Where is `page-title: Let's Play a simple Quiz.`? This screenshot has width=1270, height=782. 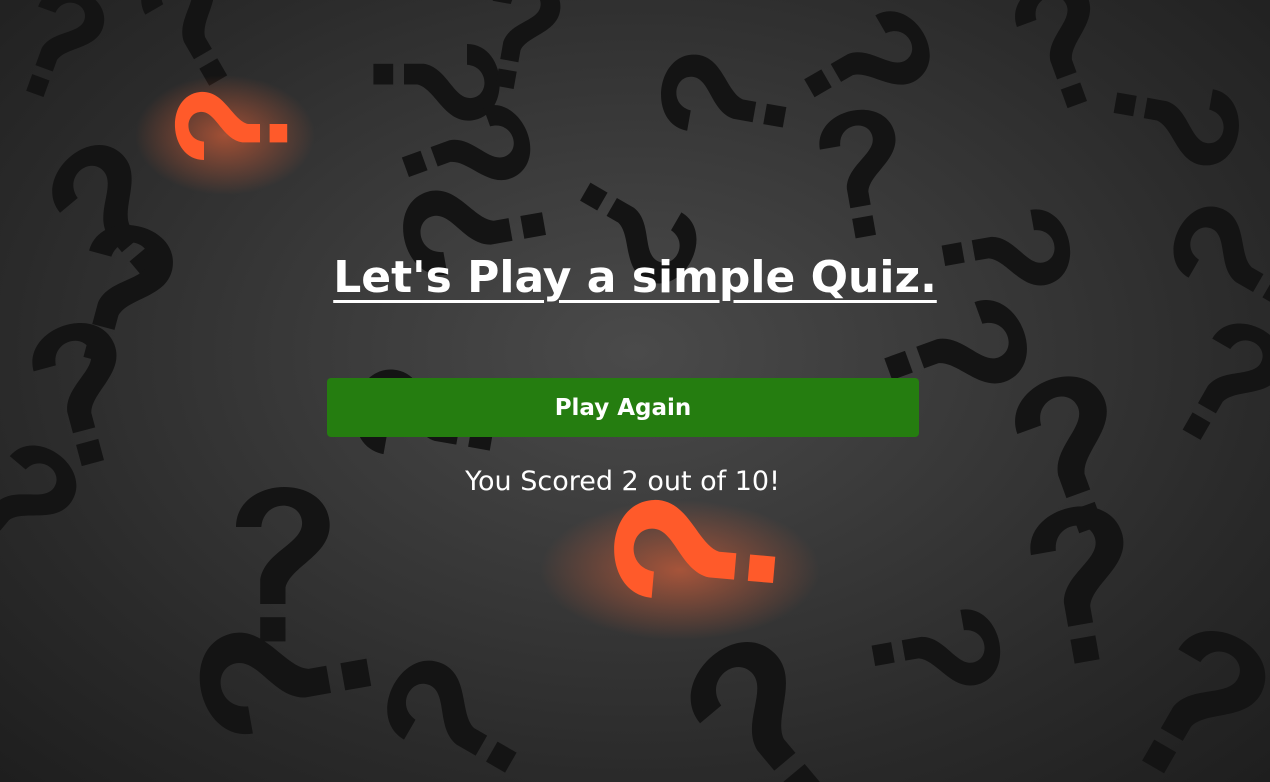
page-title: Let's Play a simple Quiz. is located at coordinates (635, 278).